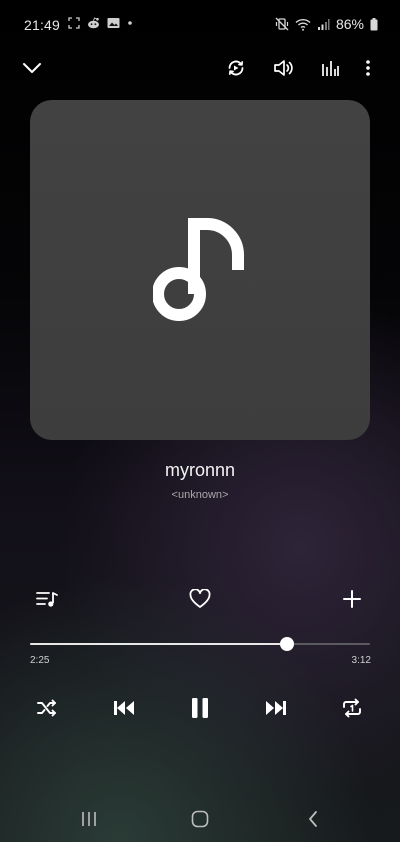 The width and height of the screenshot is (400, 842). I want to click on notification-dot-icon, so click(130, 23).